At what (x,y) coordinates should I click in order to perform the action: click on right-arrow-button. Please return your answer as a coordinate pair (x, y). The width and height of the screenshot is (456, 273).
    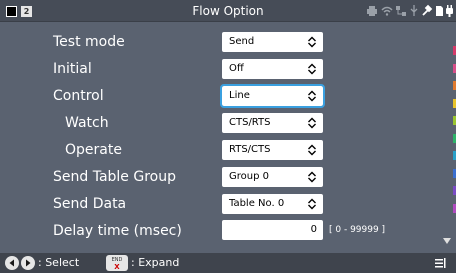
    Looking at the image, I should click on (28, 263).